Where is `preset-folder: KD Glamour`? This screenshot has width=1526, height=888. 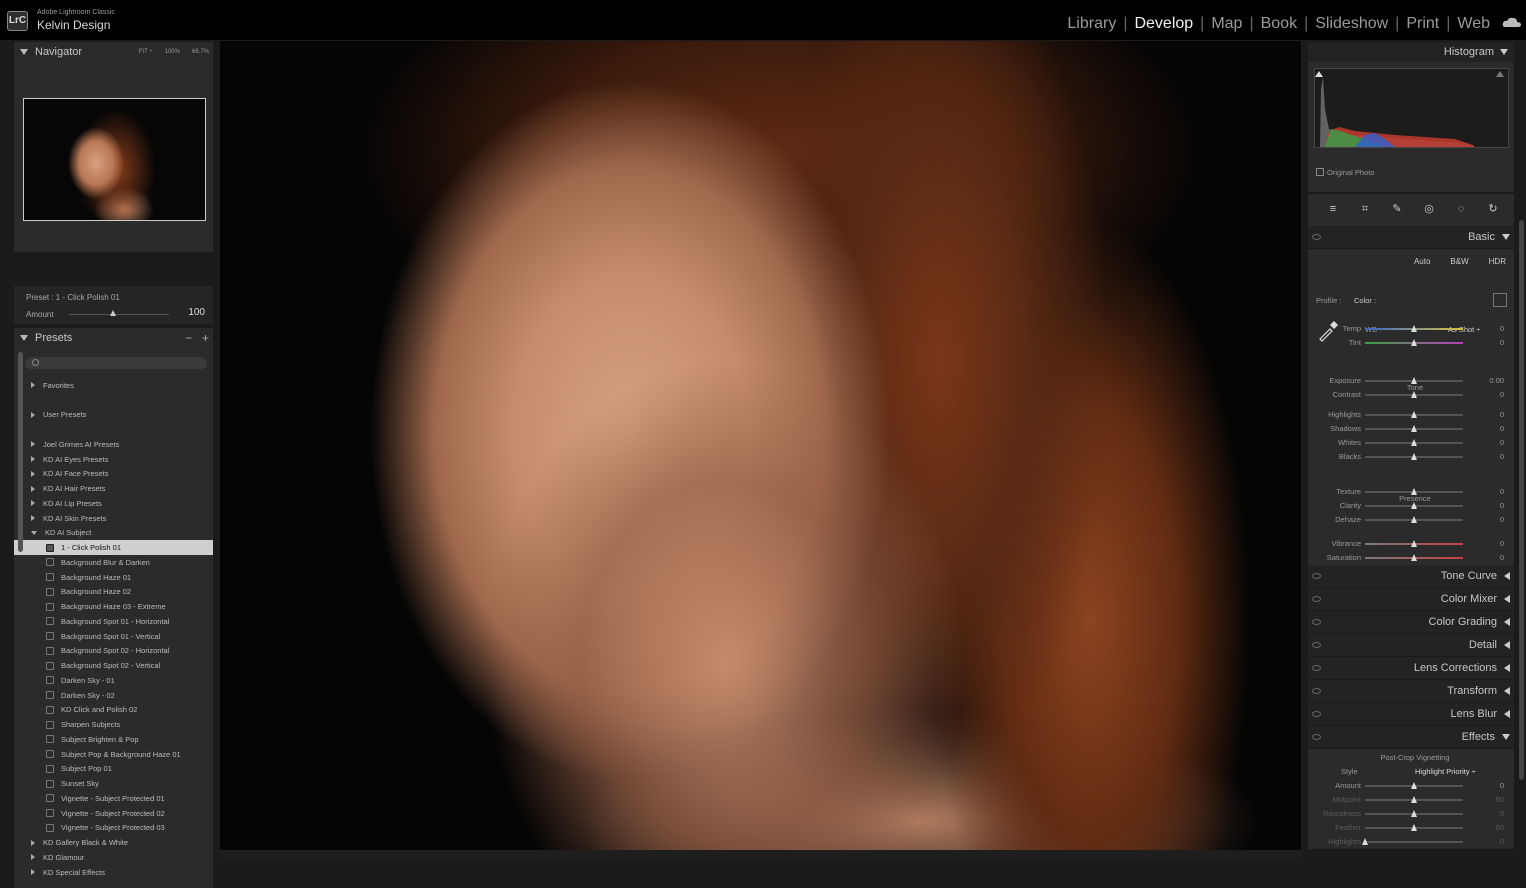 preset-folder: KD Glamour is located at coordinates (113, 857).